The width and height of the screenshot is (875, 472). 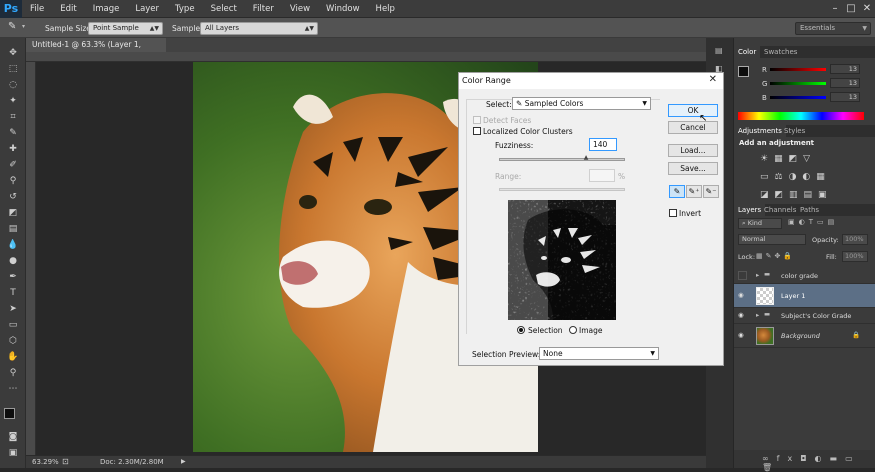 I want to click on select-dropdown: ✎ Sampled Colors ▼, so click(x=581, y=103).